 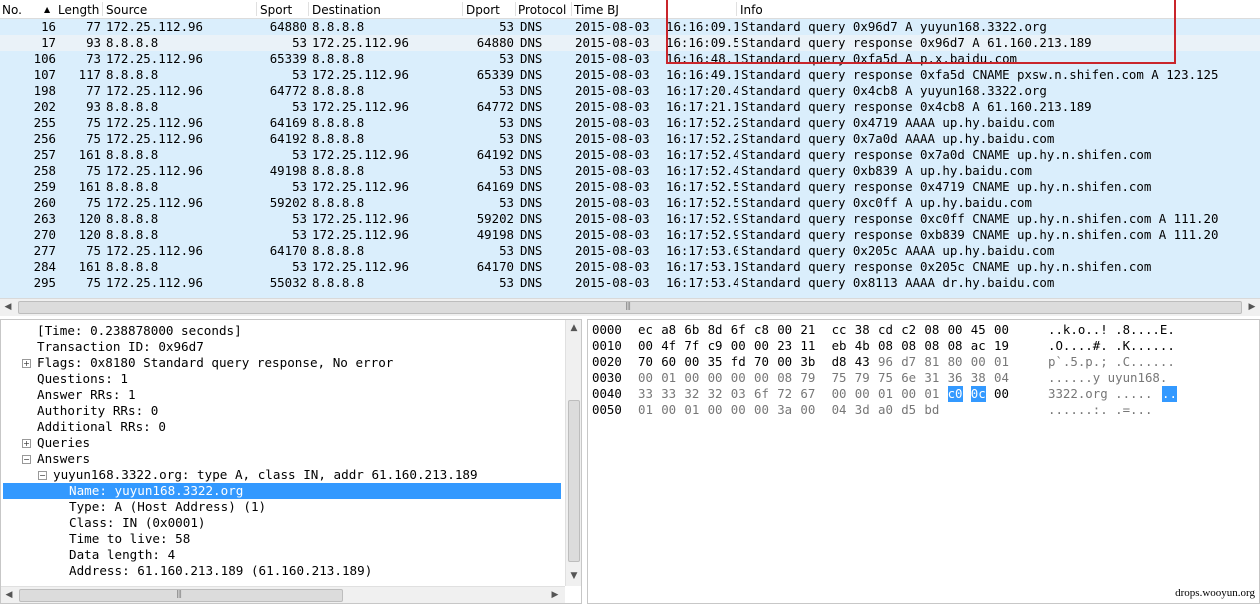 I want to click on hex-byte: 04, so click(x=839, y=410).